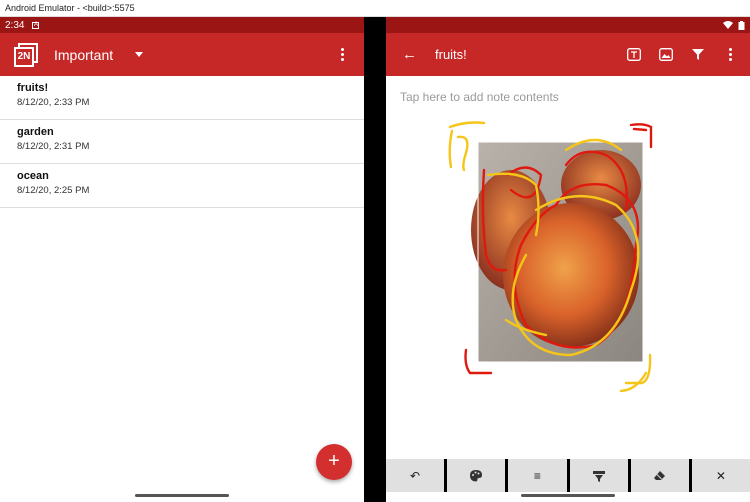 The height and width of the screenshot is (502, 750). I want to click on more-options-icon, so click(342, 54).